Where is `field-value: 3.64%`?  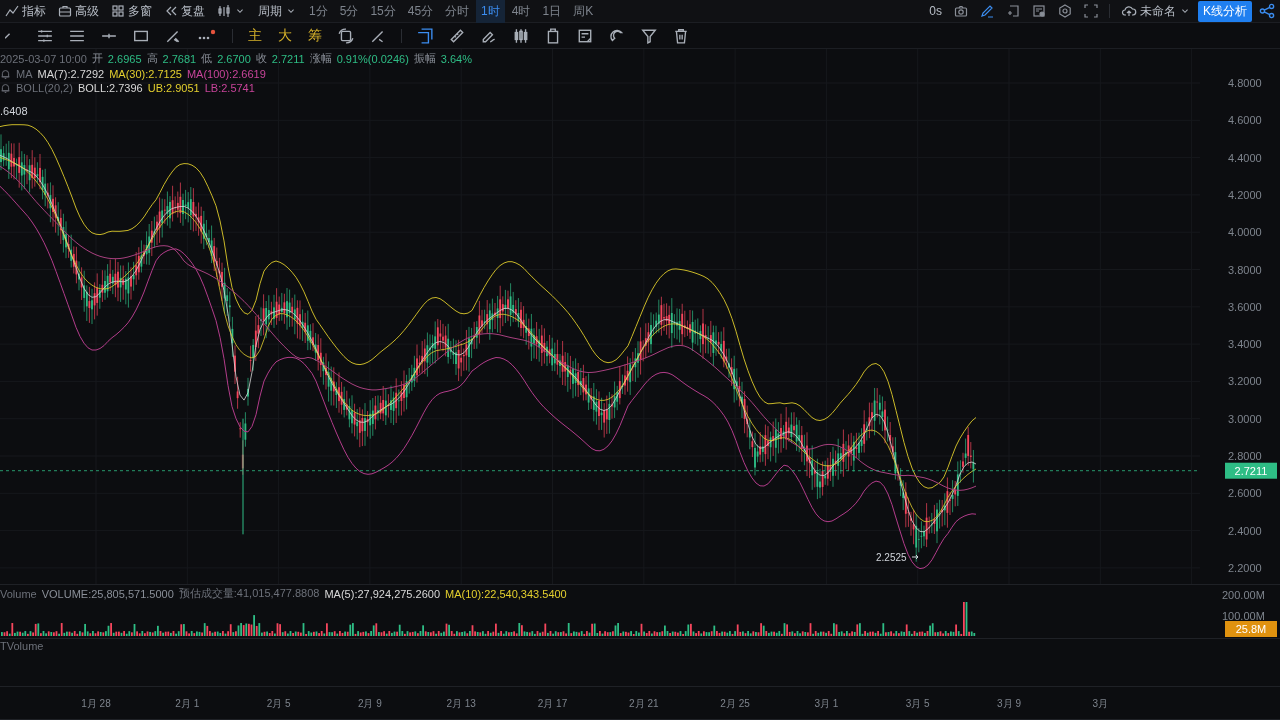
field-value: 3.64% is located at coordinates (456, 58).